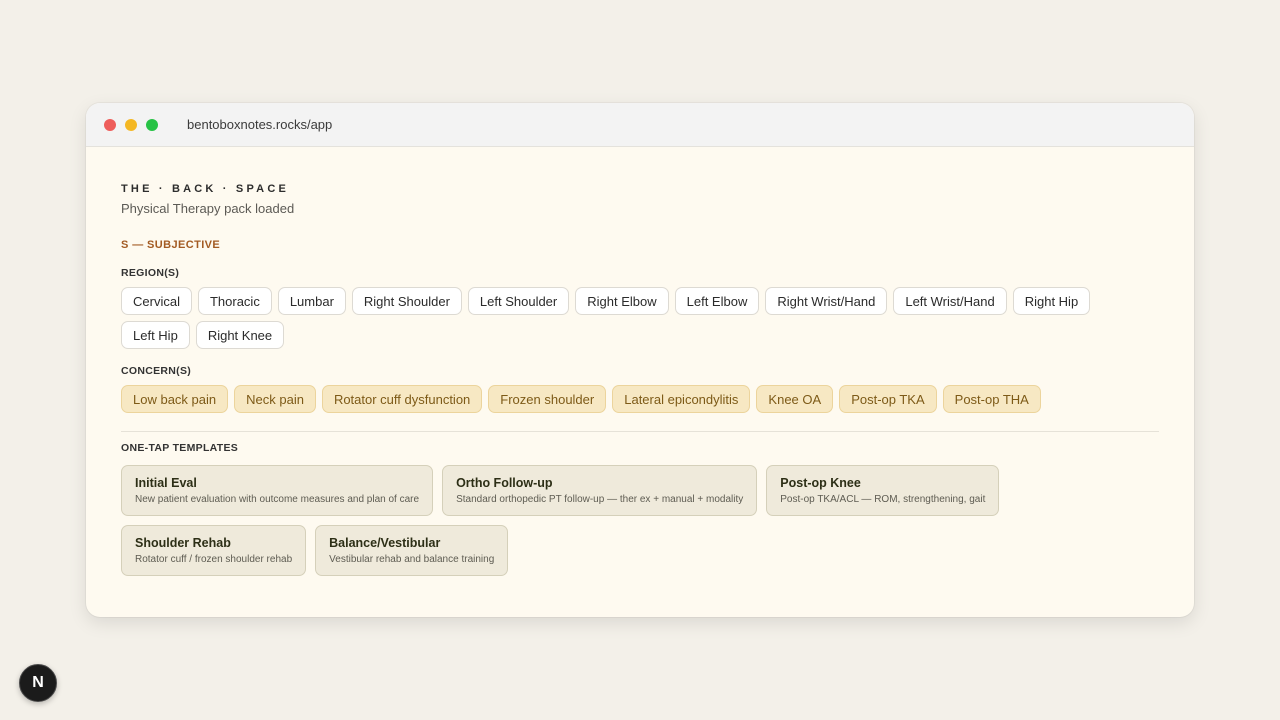  Describe the element at coordinates (640, 125) in the screenshot. I see `title-bar: bentoboxnotes.rocks/app` at that location.